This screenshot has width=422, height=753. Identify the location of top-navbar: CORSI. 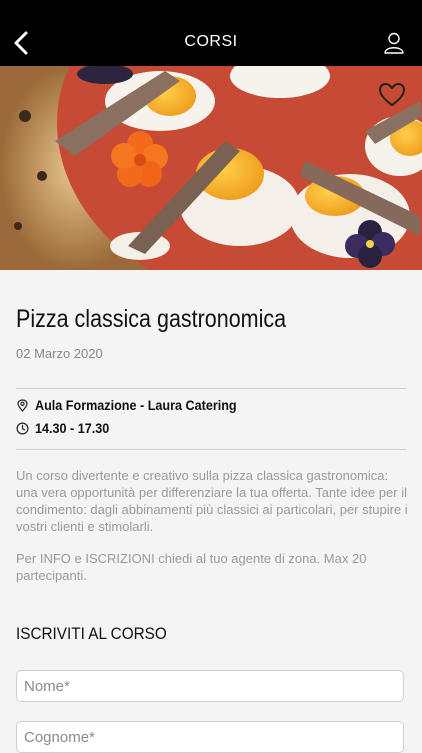
(211, 33).